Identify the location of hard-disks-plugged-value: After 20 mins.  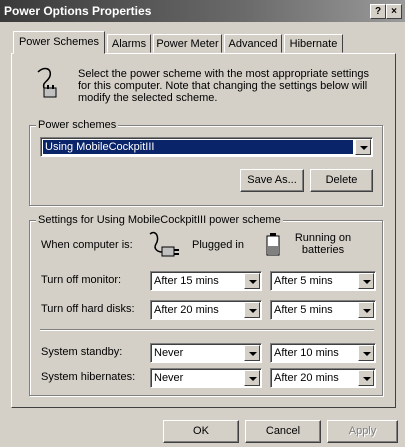
(186, 310).